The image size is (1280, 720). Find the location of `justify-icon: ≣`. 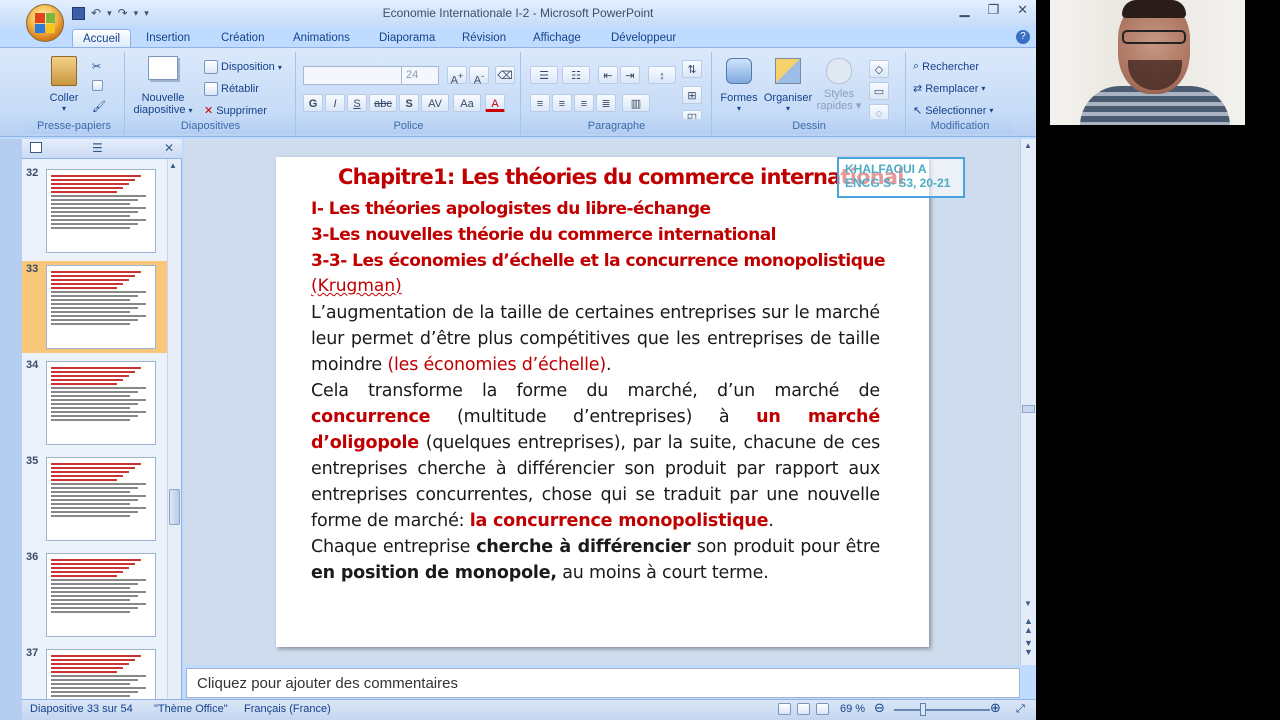

justify-icon: ≣ is located at coordinates (606, 103).